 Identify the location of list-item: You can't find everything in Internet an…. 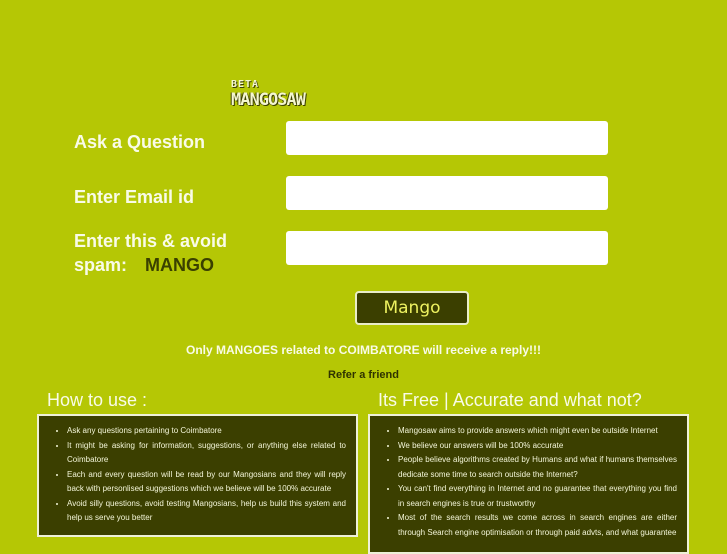
(537, 496).